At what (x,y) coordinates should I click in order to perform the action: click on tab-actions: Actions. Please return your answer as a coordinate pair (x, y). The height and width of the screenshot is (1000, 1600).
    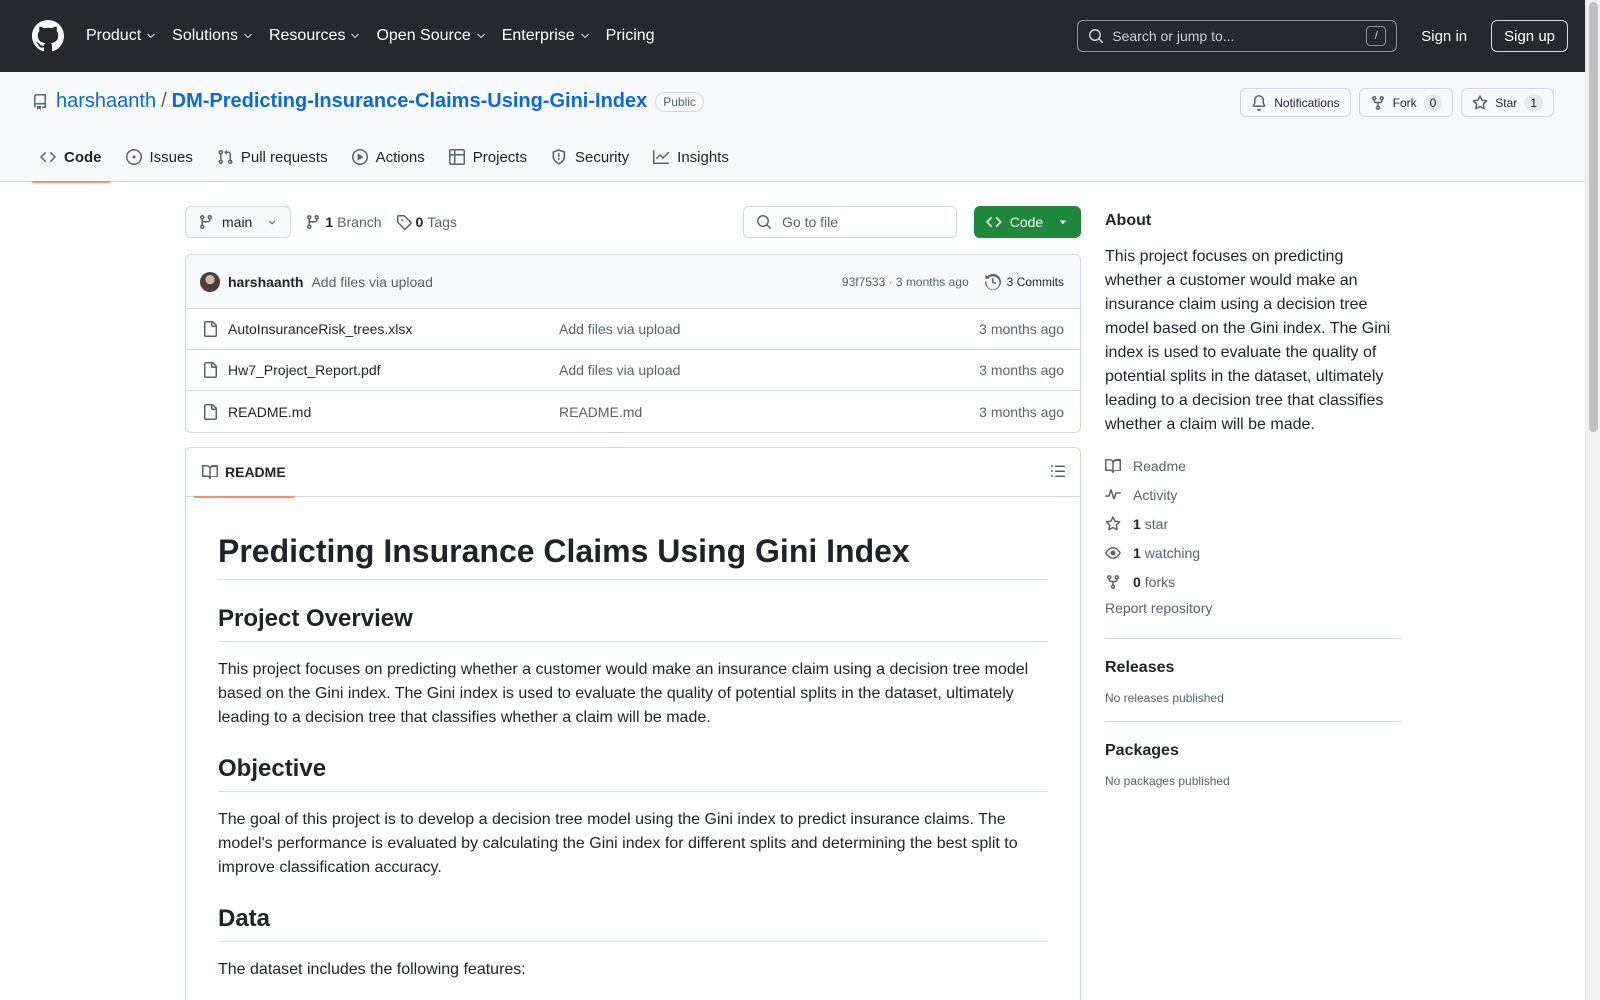
    Looking at the image, I should click on (388, 157).